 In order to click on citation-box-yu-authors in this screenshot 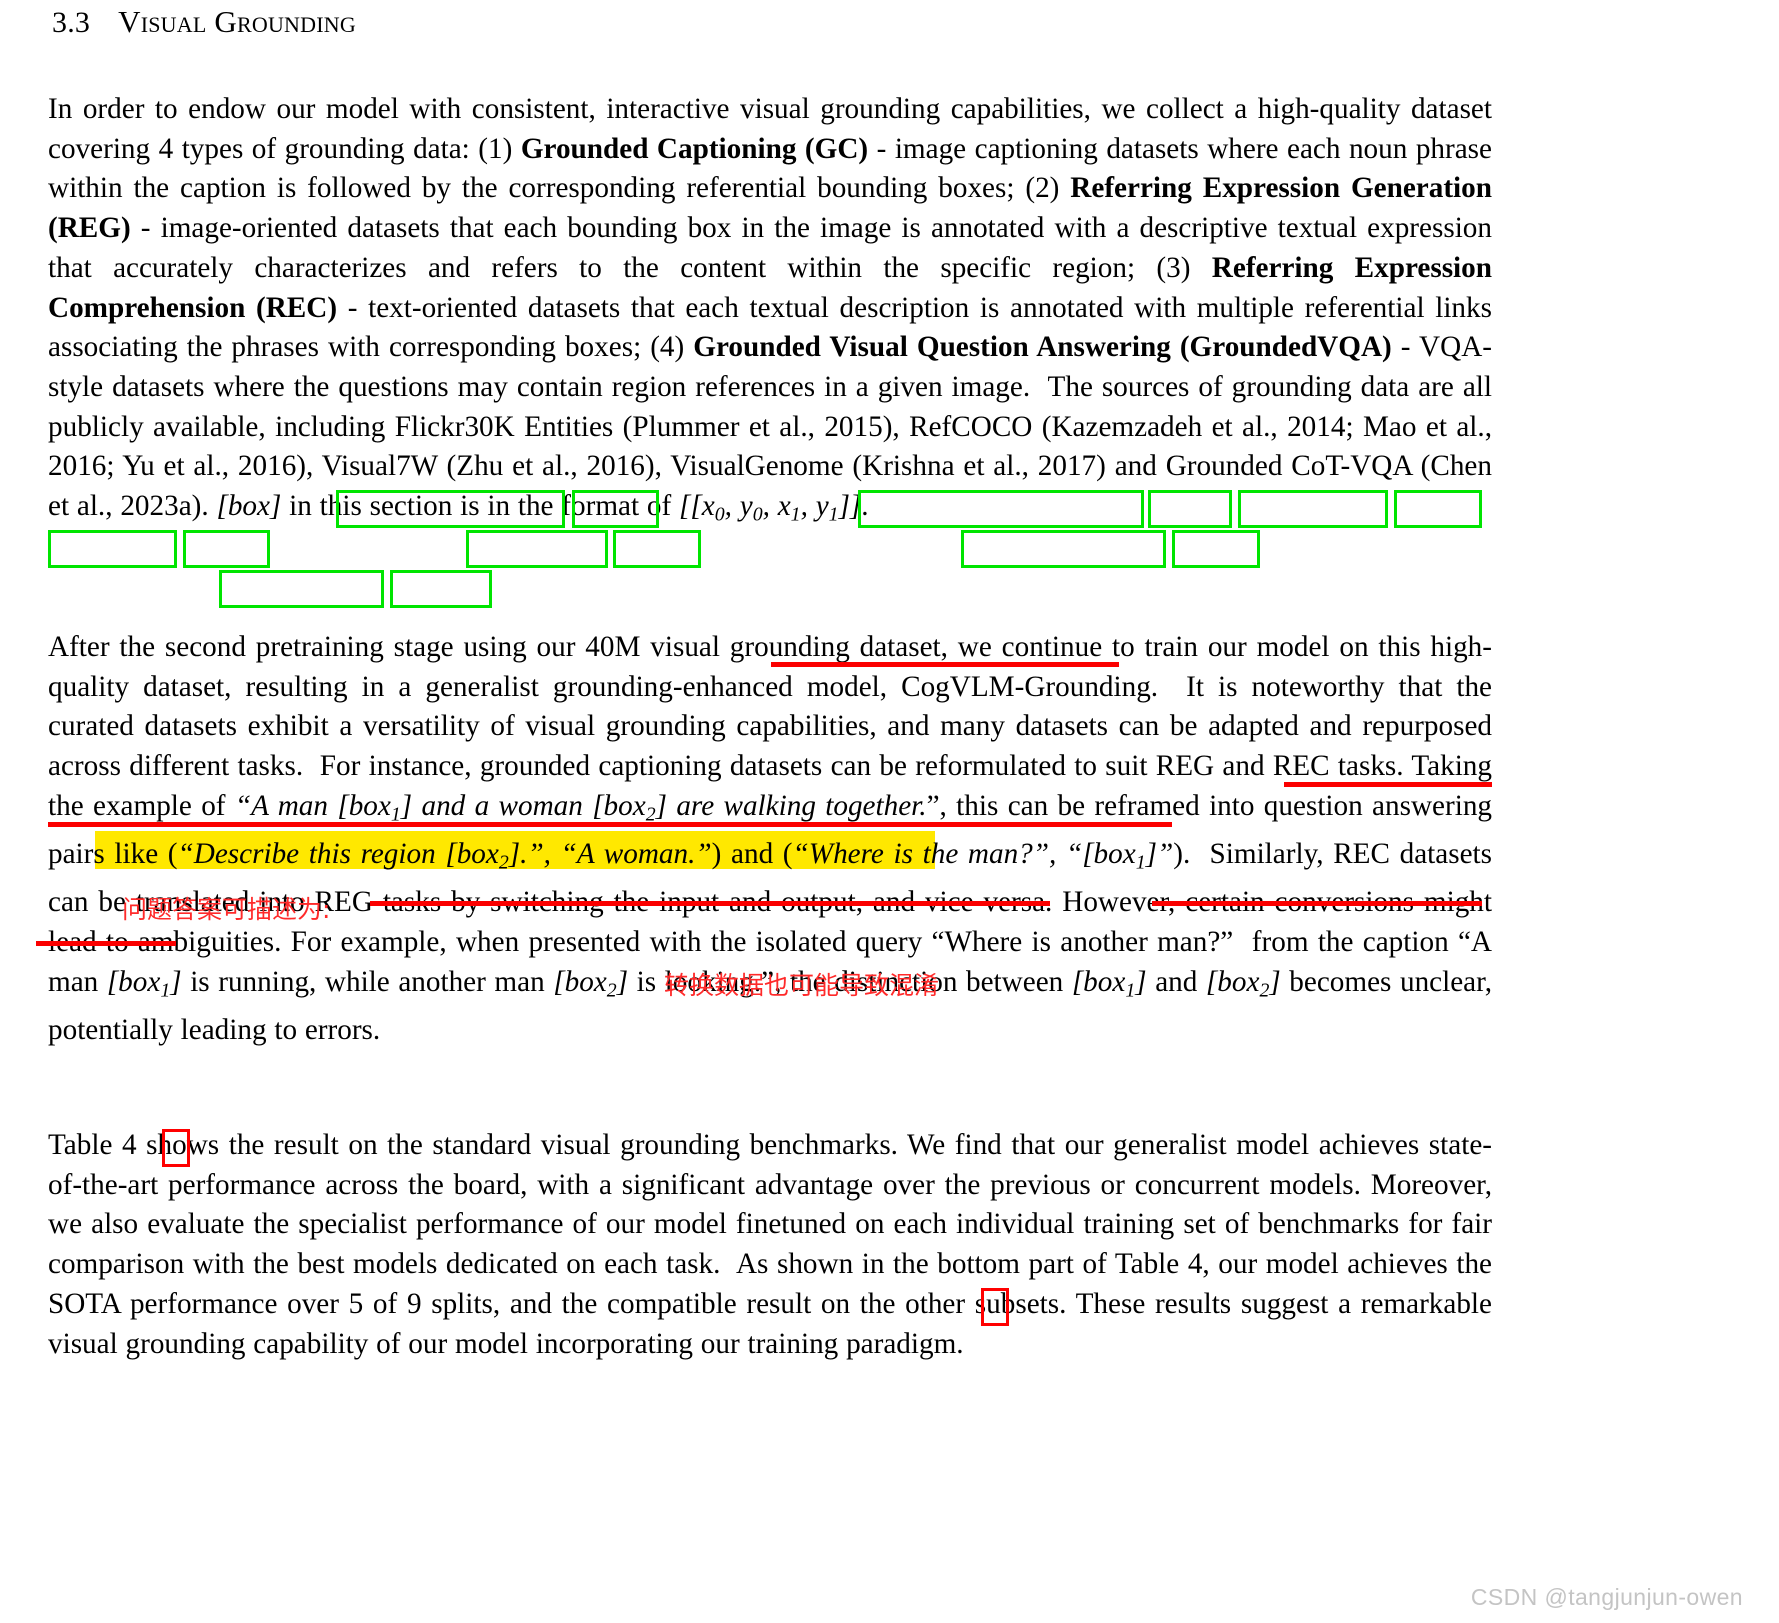, I will do `click(112, 549)`.